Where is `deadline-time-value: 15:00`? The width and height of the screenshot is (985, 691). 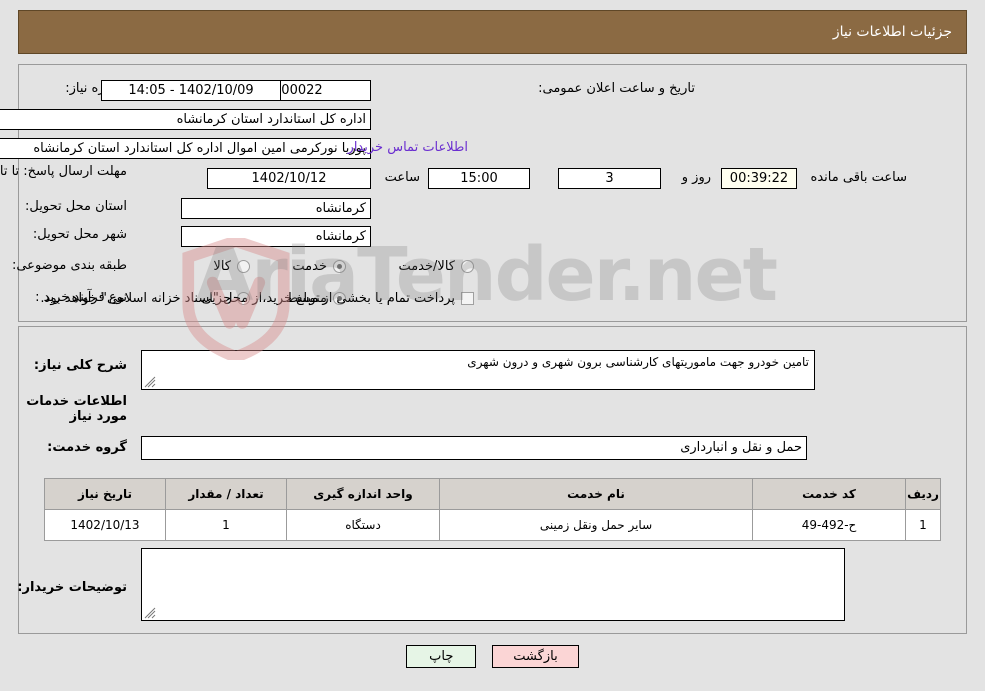 deadline-time-value: 15:00 is located at coordinates (479, 178).